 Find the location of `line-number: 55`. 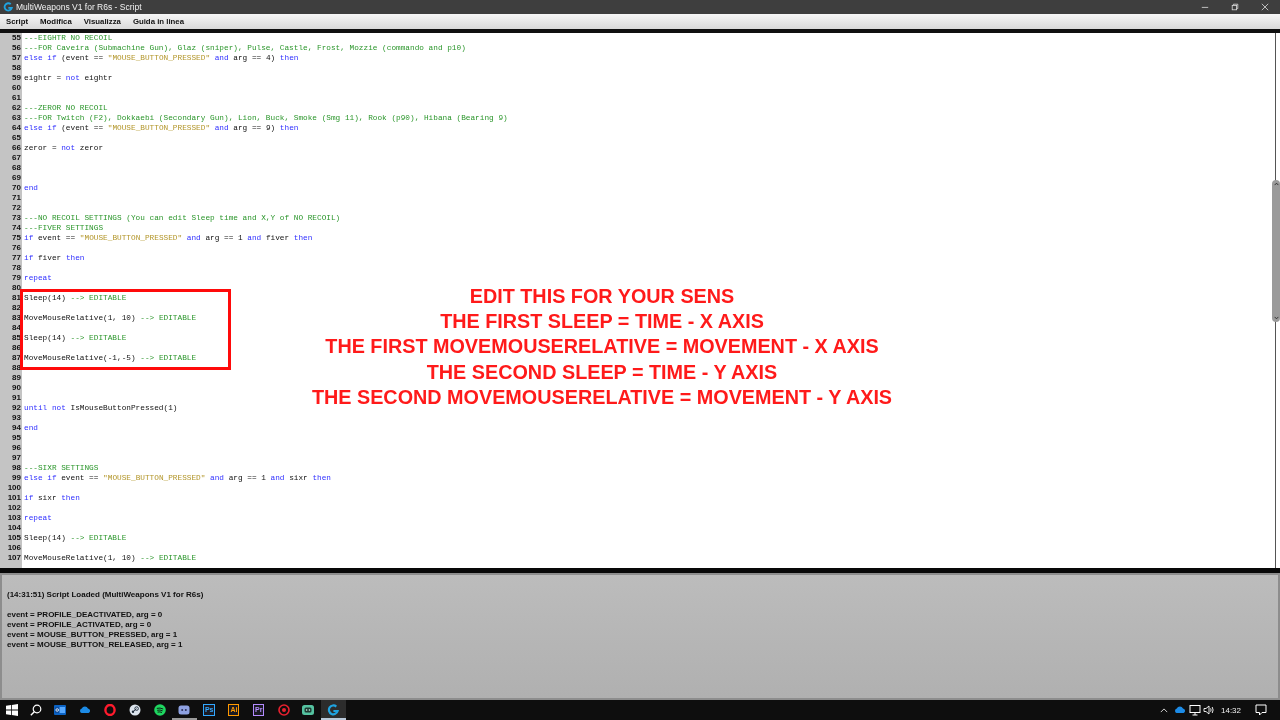

line-number: 55 is located at coordinates (16, 38).